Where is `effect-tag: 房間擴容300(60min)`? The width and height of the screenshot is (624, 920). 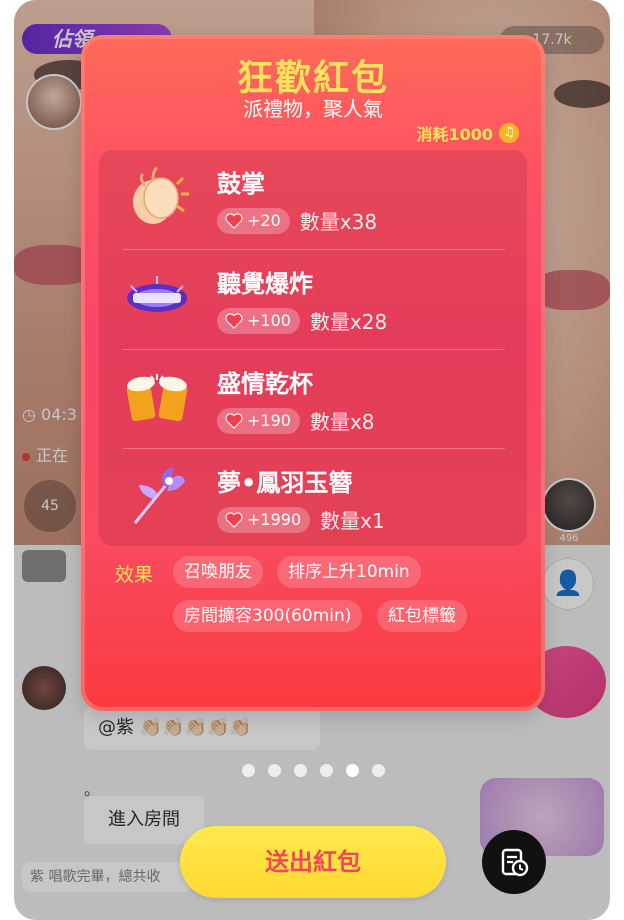
effect-tag: 房間擴容300(60min) is located at coordinates (268, 616).